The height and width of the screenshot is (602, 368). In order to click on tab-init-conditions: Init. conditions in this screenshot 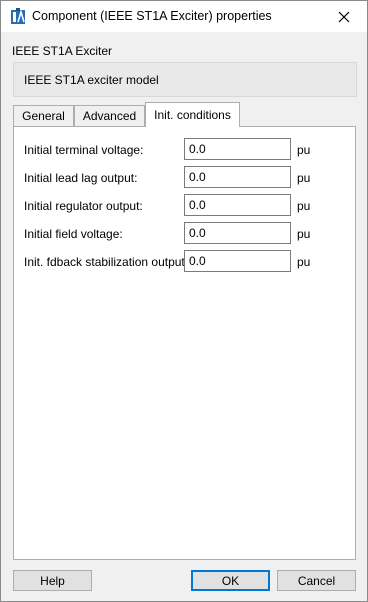, I will do `click(192, 114)`.